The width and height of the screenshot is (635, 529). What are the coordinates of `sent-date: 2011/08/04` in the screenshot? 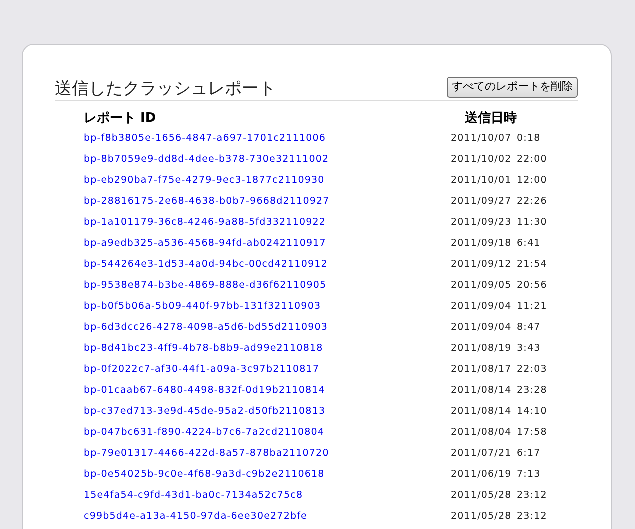 It's located at (482, 433).